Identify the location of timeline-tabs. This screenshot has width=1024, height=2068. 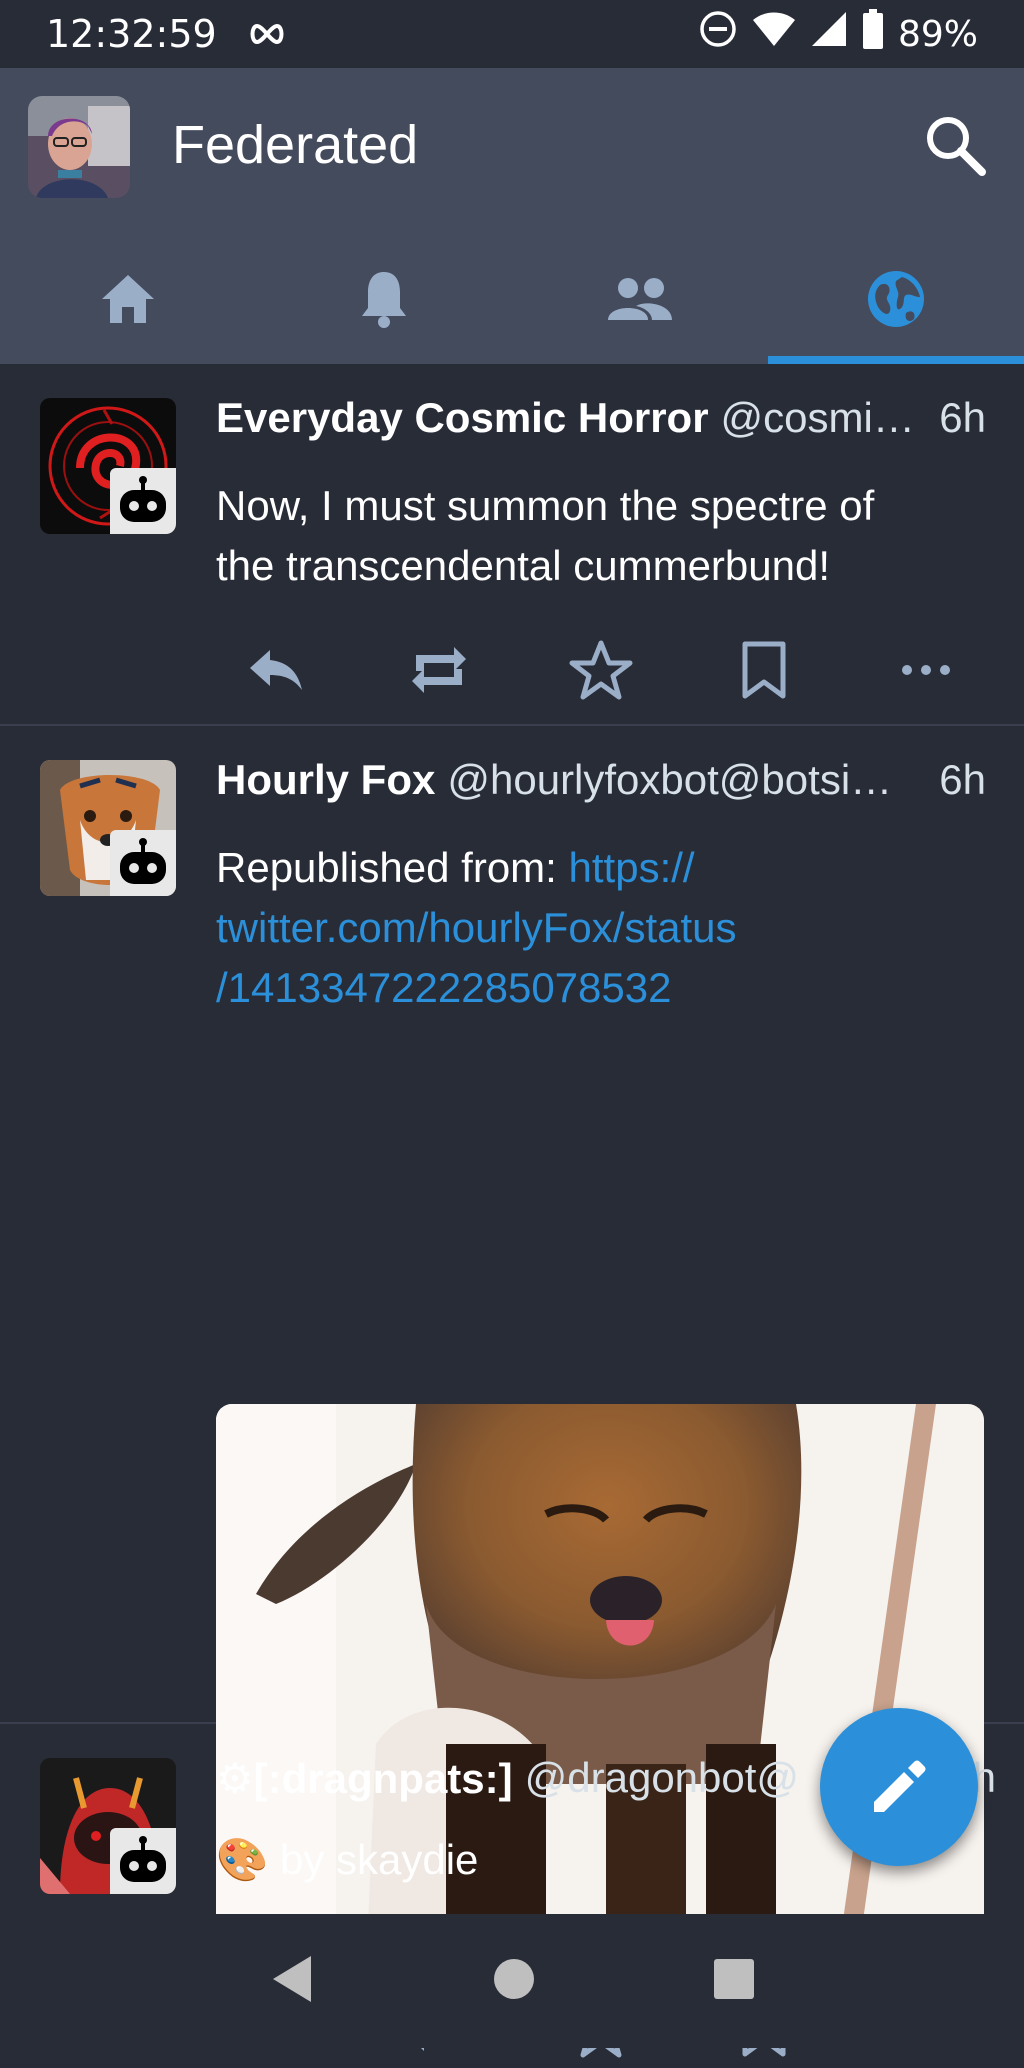
(512, 299).